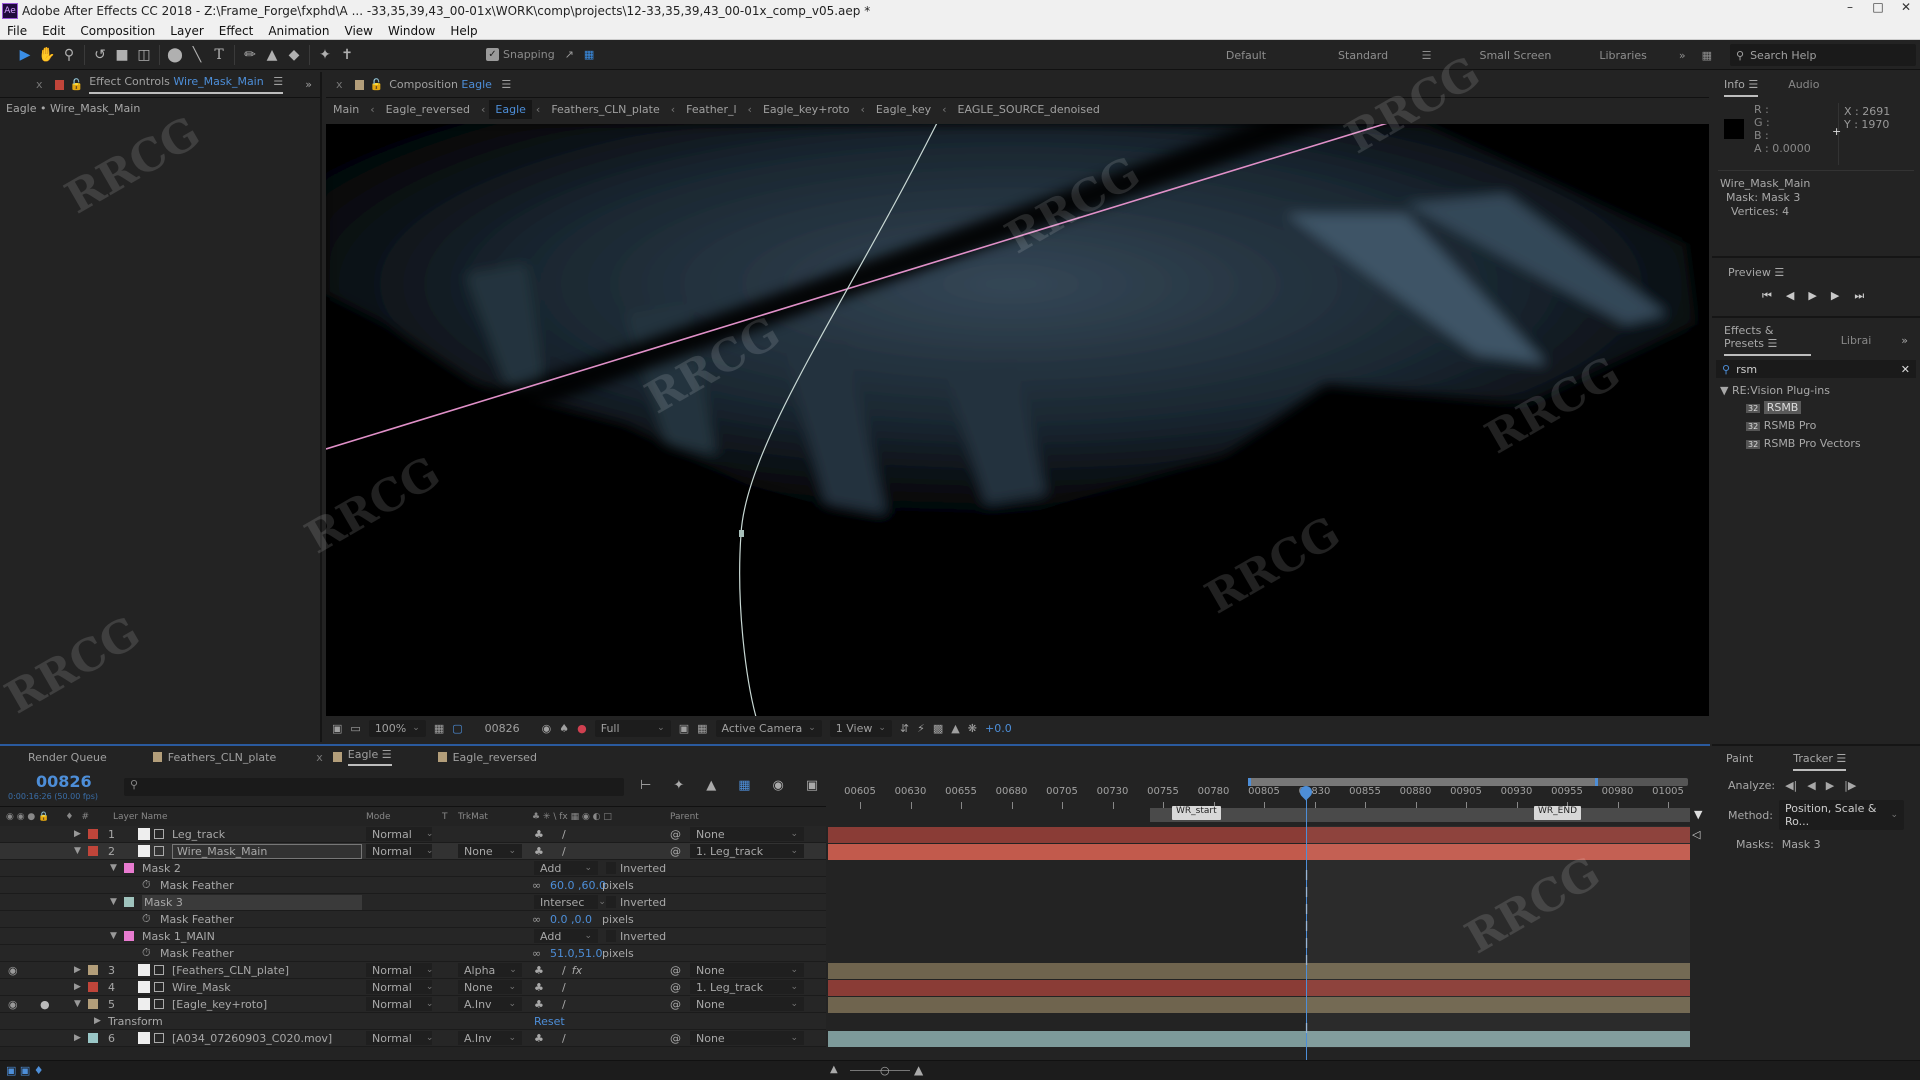 The width and height of the screenshot is (1920, 1080). I want to click on timeline-tab-feathers: Feathers_CLN_plate, so click(231, 757).